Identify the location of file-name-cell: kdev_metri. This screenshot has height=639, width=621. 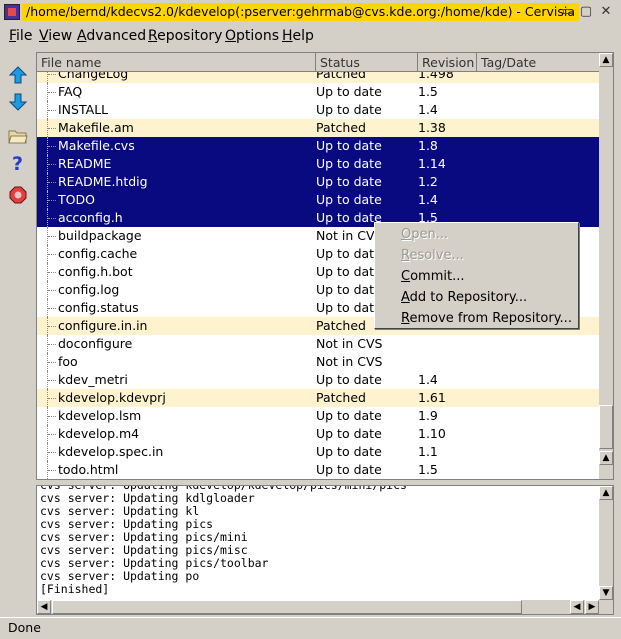
(93, 379).